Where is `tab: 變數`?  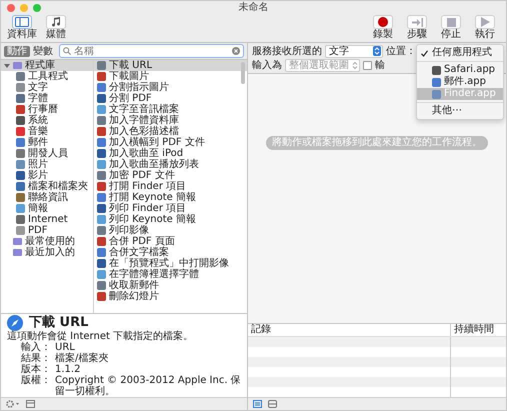 tab: 變數 is located at coordinates (43, 51).